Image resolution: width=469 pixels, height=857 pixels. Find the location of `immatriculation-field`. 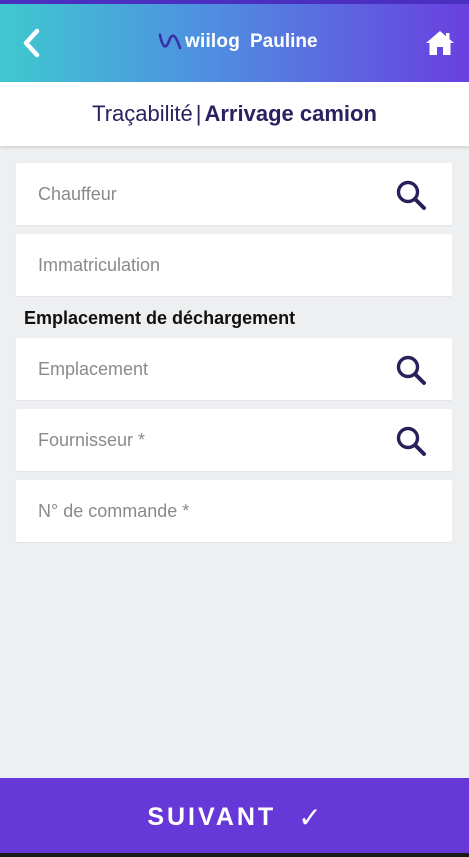

immatriculation-field is located at coordinates (234, 265).